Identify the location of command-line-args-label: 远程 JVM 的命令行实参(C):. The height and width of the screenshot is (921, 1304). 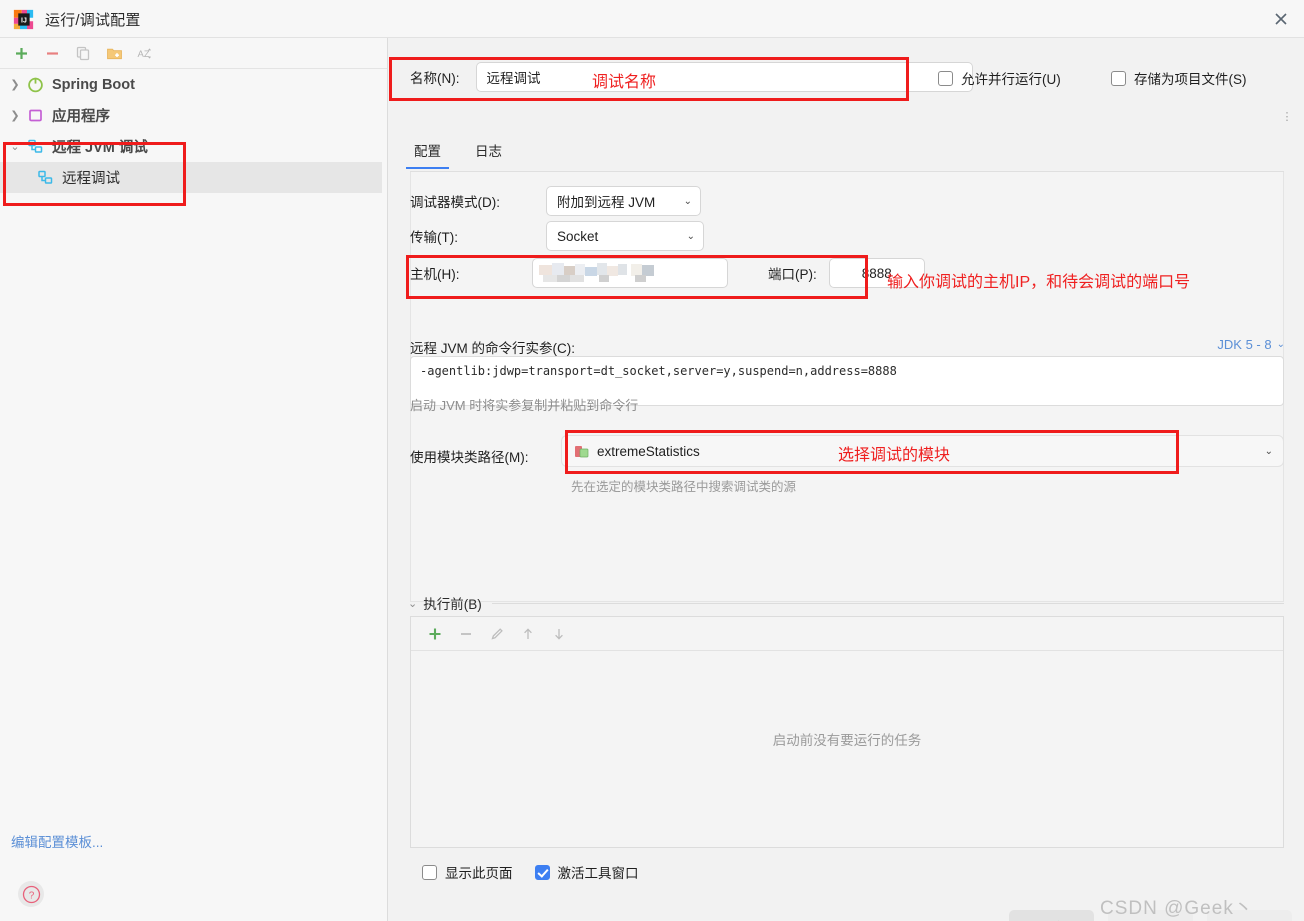
(492, 348).